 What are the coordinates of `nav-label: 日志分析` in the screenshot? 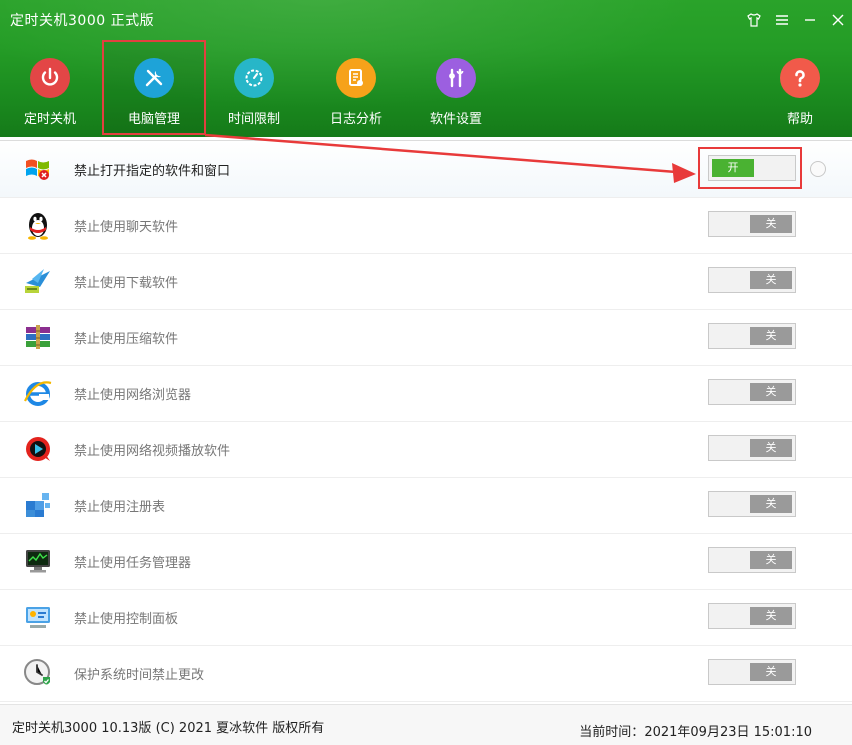 It's located at (355, 119).